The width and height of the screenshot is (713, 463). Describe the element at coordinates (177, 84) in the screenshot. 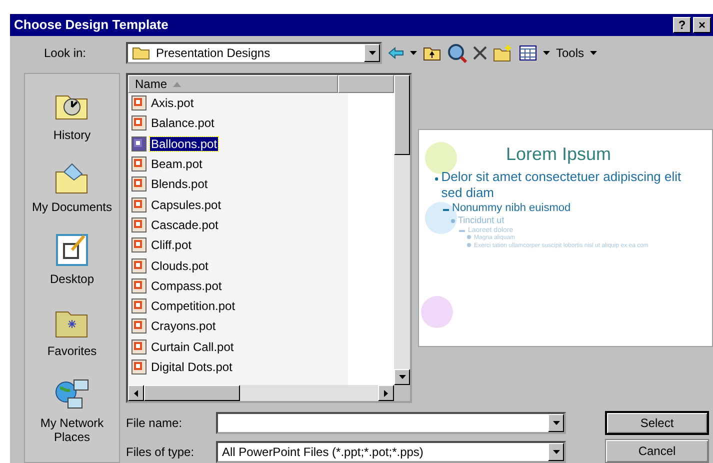

I see `sort-arrow-icon` at that location.